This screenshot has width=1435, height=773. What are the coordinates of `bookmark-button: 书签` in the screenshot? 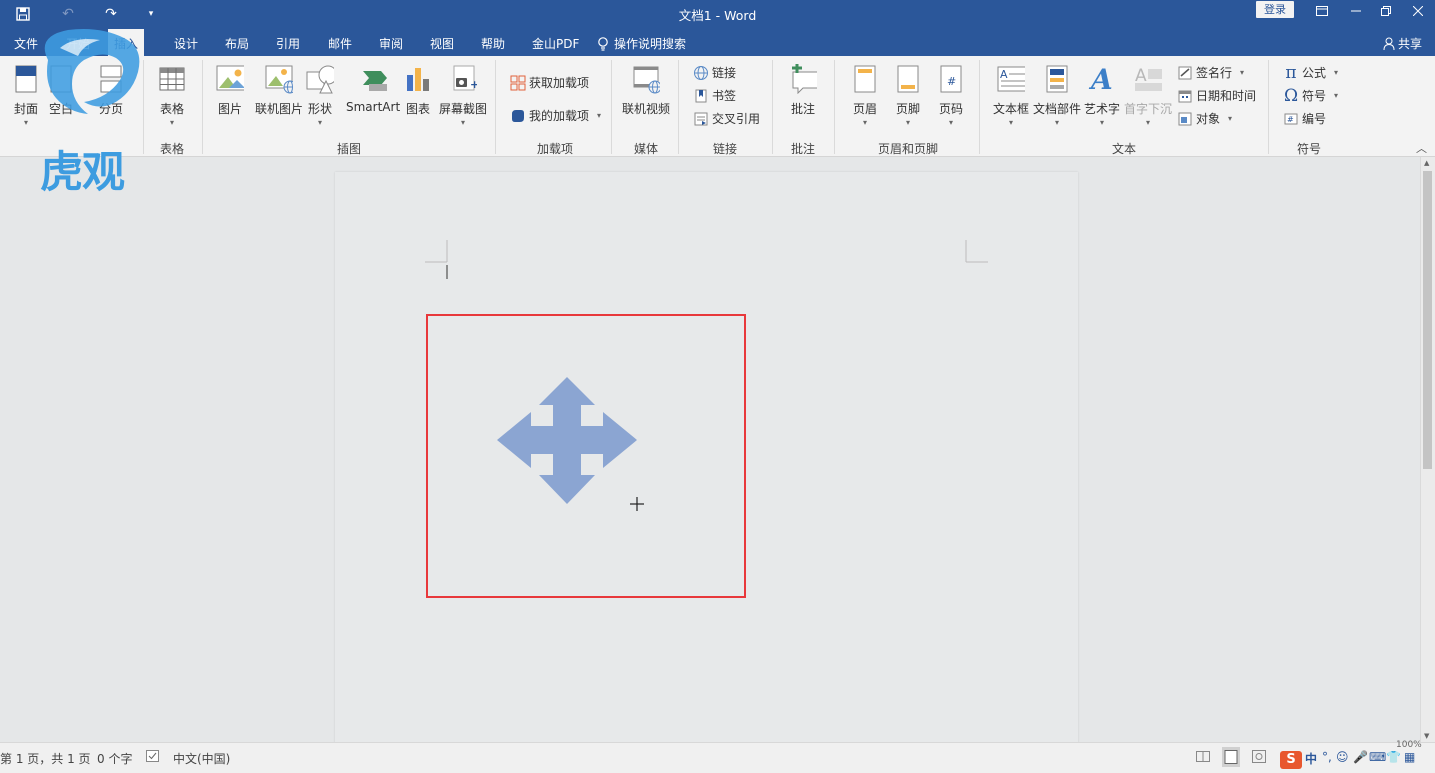 It's located at (714, 95).